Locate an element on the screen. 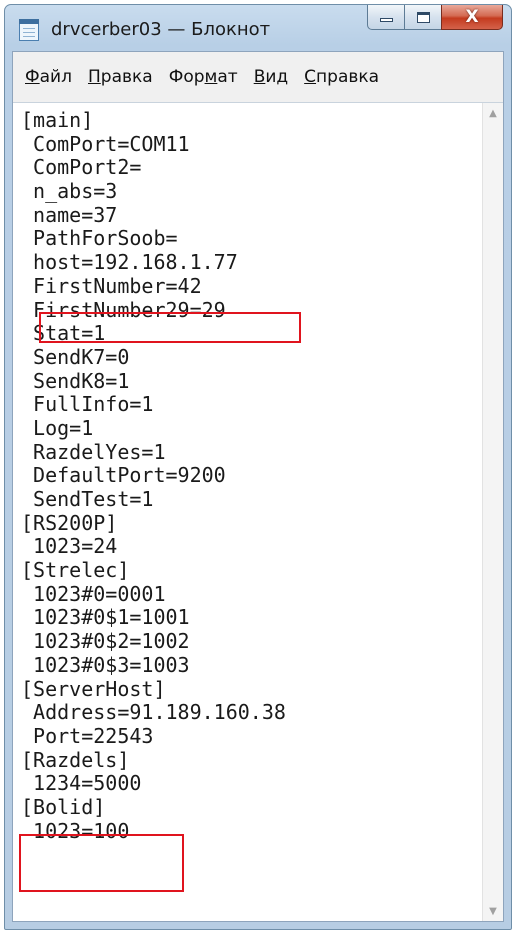  text-line: FullInfo=1 is located at coordinates (87, 404).